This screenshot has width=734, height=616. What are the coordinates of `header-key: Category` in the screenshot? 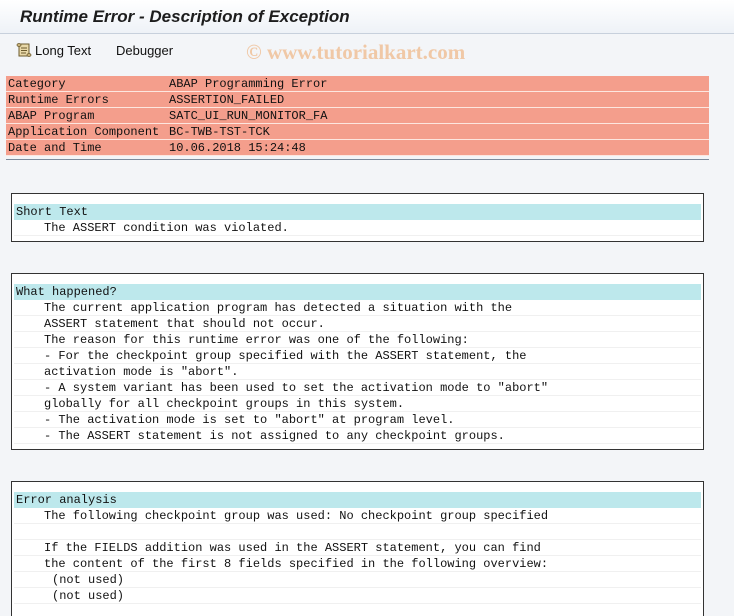 It's located at (37, 84).